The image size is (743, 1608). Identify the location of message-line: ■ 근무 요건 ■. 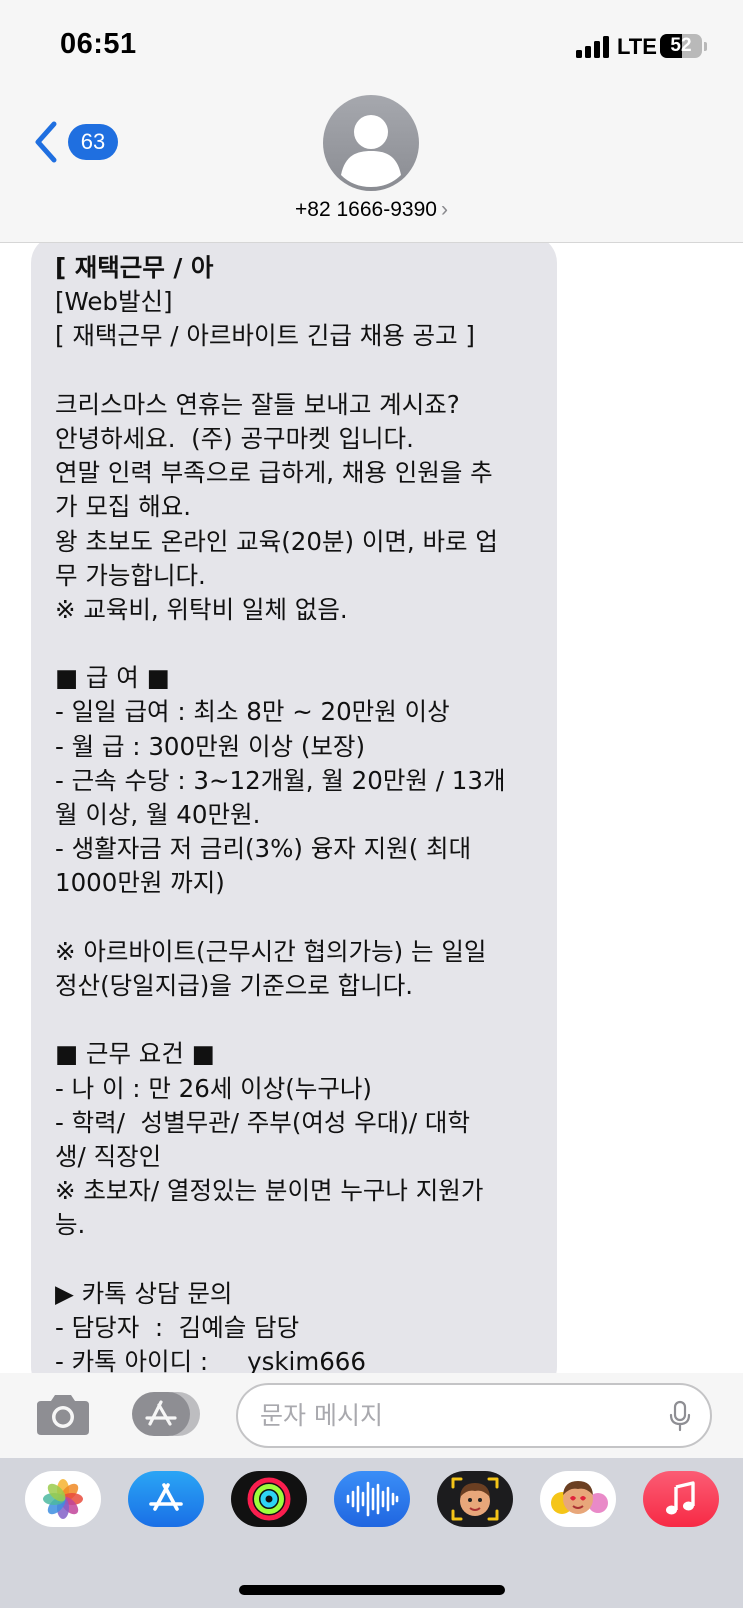
(135, 1054).